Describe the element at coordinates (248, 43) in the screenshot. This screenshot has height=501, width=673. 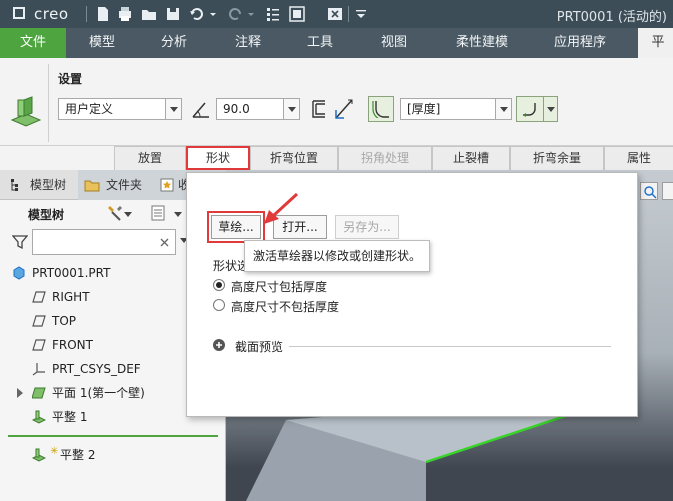
I see `menu-annotate: 注释` at that location.